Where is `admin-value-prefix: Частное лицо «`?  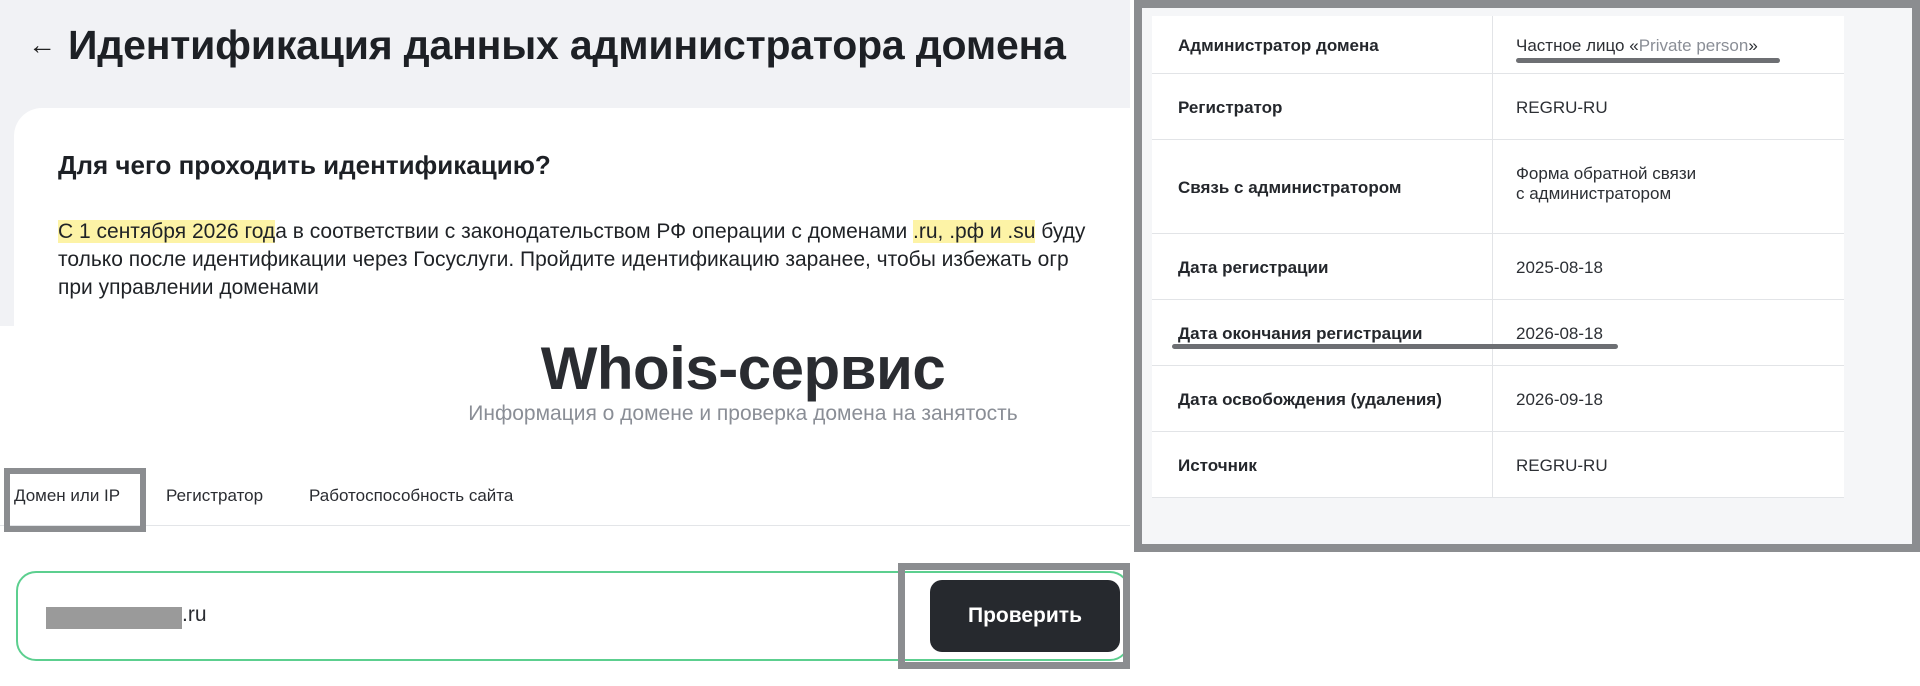 admin-value-prefix: Частное лицо « is located at coordinates (1577, 45).